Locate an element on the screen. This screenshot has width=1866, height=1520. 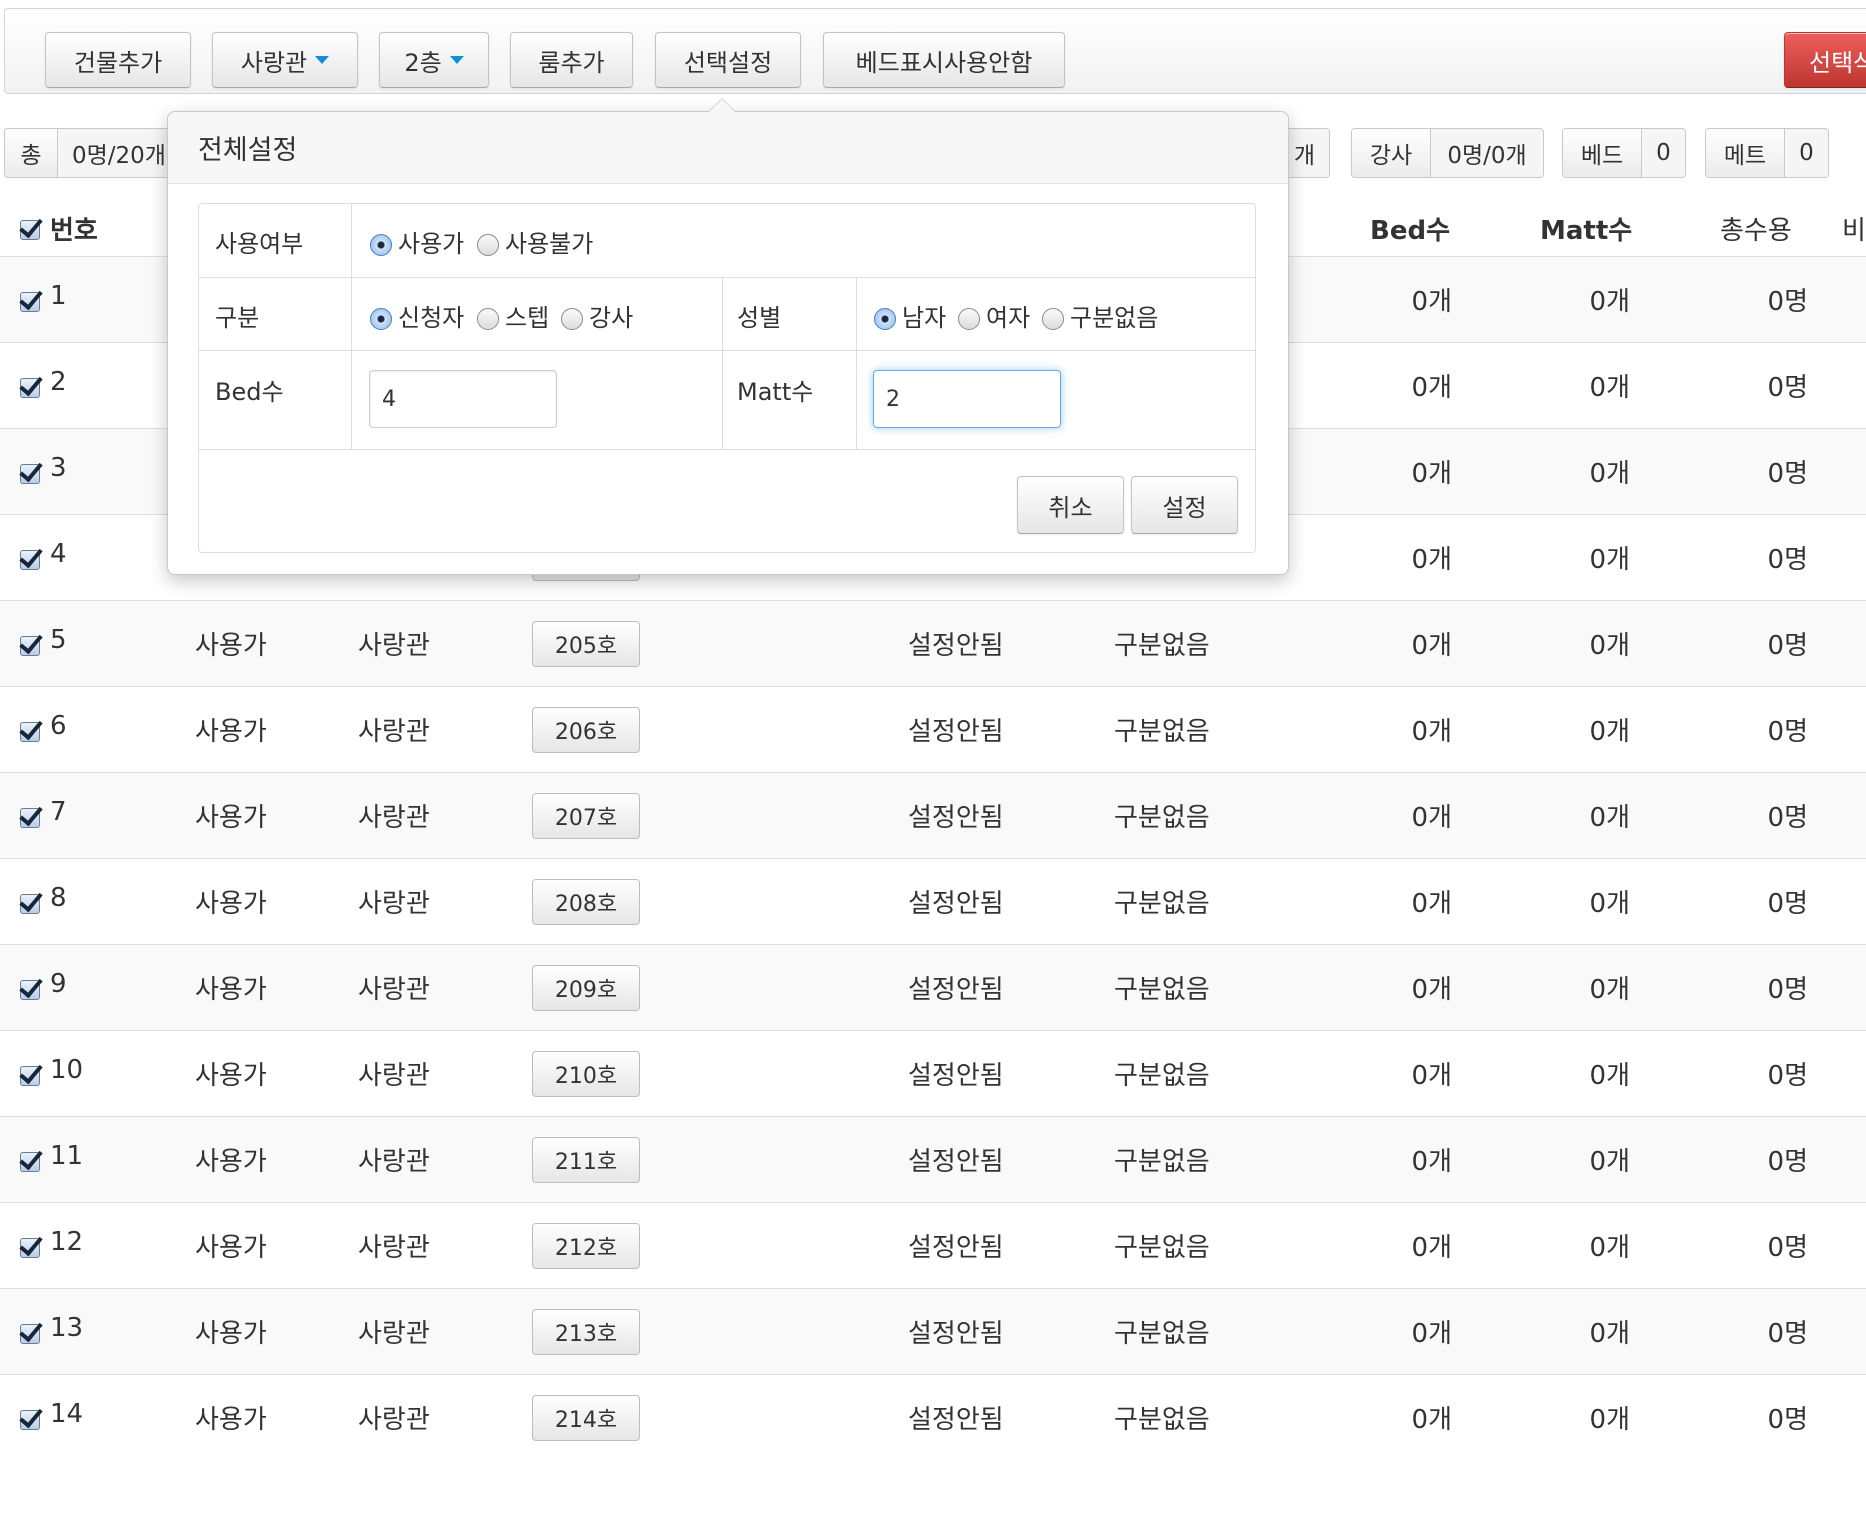
category-radio-applicant is located at coordinates (381, 319).